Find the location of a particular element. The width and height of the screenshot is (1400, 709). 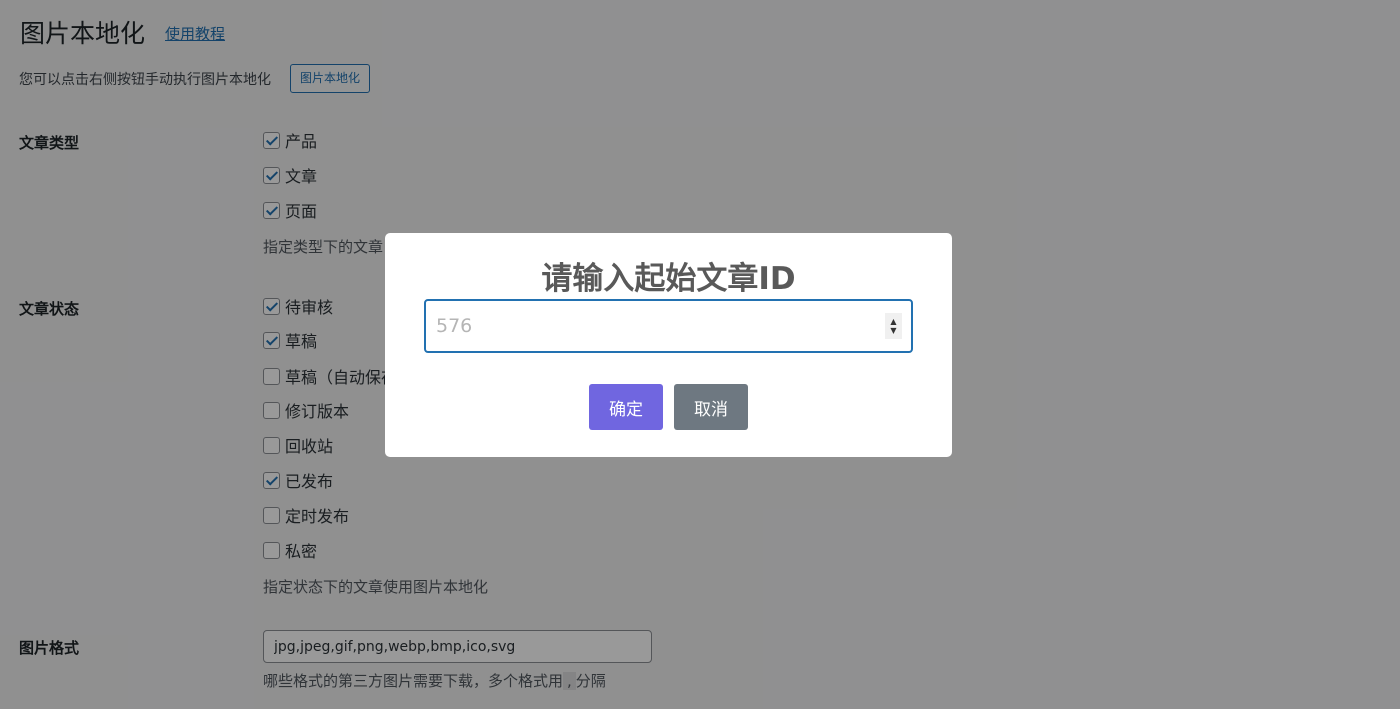

start-id-input is located at coordinates (668, 326).